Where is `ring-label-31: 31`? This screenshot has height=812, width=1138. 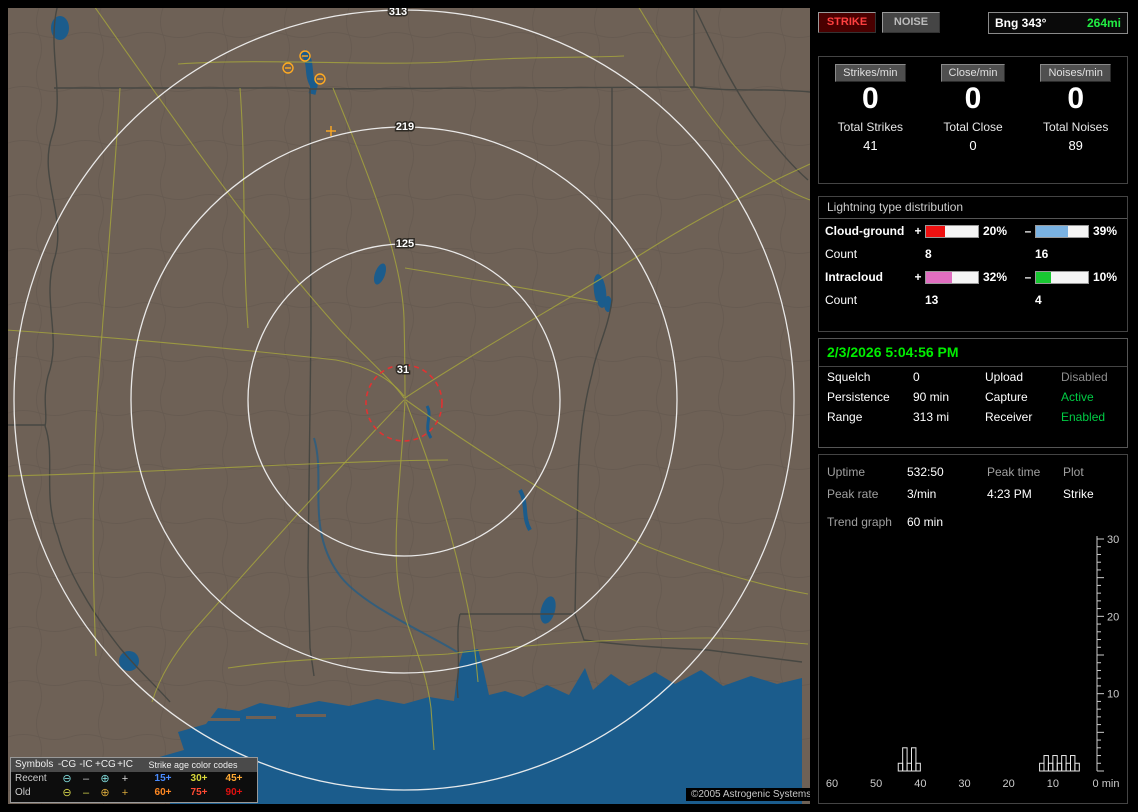 ring-label-31: 31 is located at coordinates (403, 370).